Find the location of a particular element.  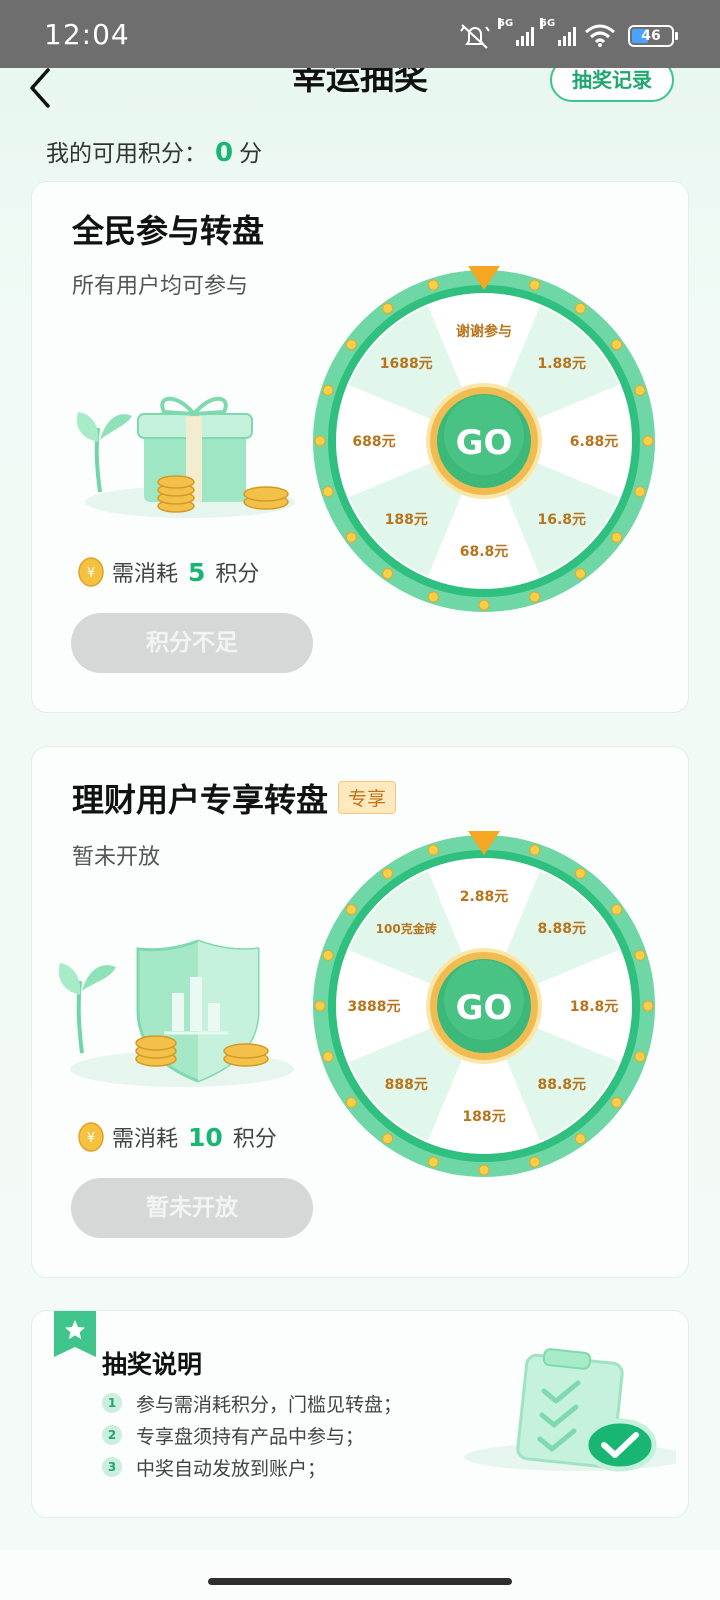

signal-icon-1: 5G is located at coordinates (516, 32).